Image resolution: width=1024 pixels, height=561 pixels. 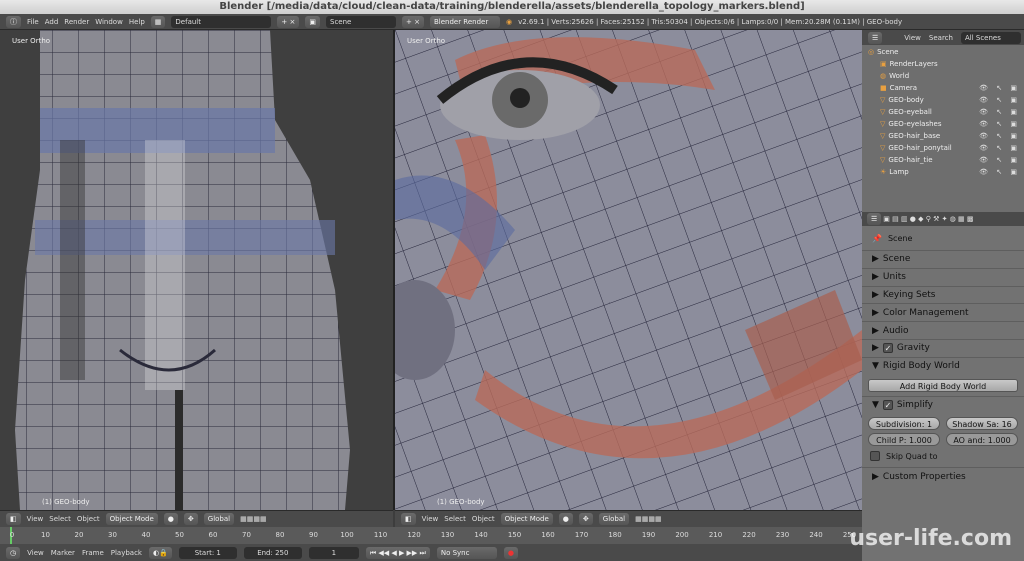 What do you see at coordinates (312, 21) in the screenshot?
I see `scene-icon: ▣` at bounding box center [312, 21].